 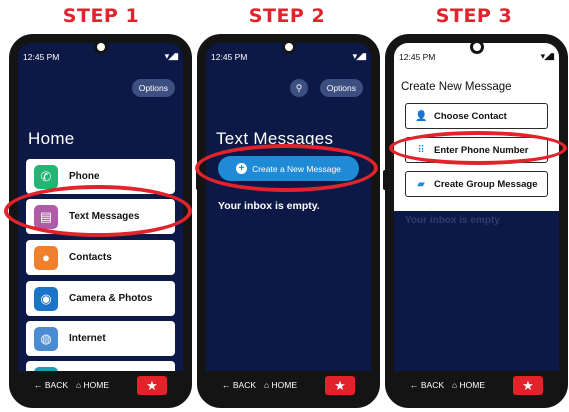 What do you see at coordinates (470, 116) in the screenshot?
I see `button-label: Choose Contact` at bounding box center [470, 116].